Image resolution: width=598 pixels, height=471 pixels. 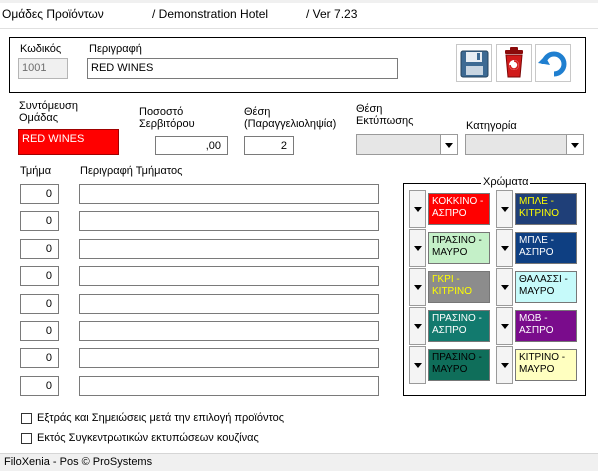 I want to click on print-position-select, so click(x=407, y=144).